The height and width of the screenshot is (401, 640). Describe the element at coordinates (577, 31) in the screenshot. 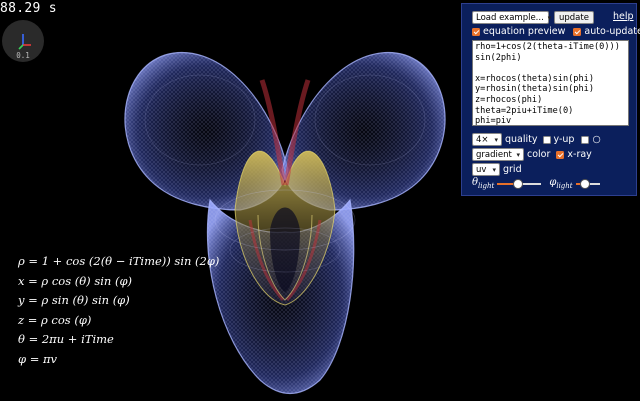

I see `auto-update-checkbox` at that location.